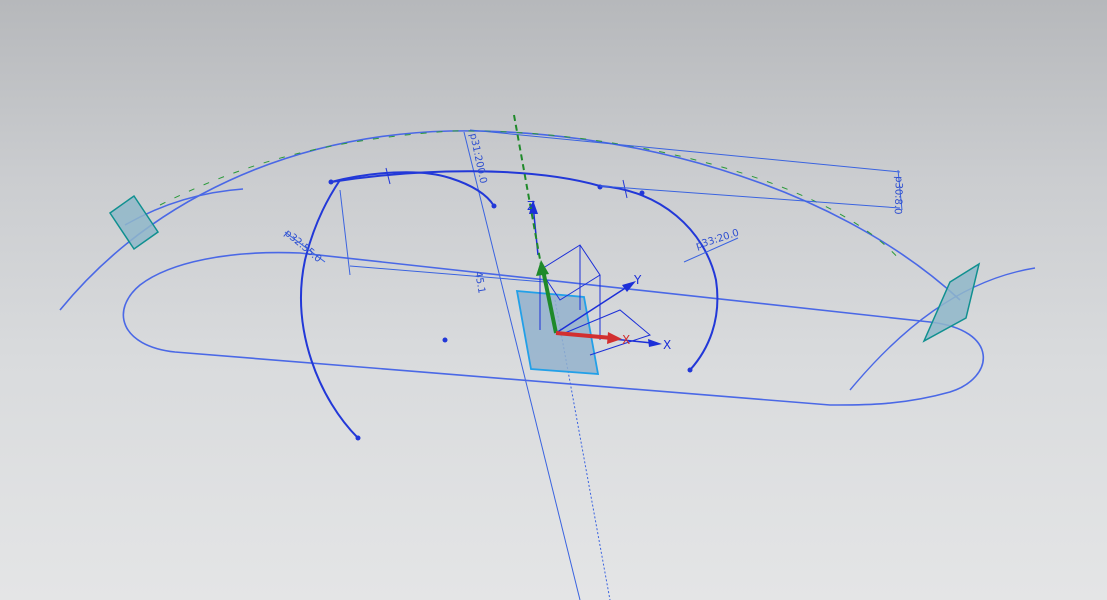 This screenshot has width=1107, height=600. Describe the element at coordinates (329, 309) in the screenshot. I see `arc-left` at that location.